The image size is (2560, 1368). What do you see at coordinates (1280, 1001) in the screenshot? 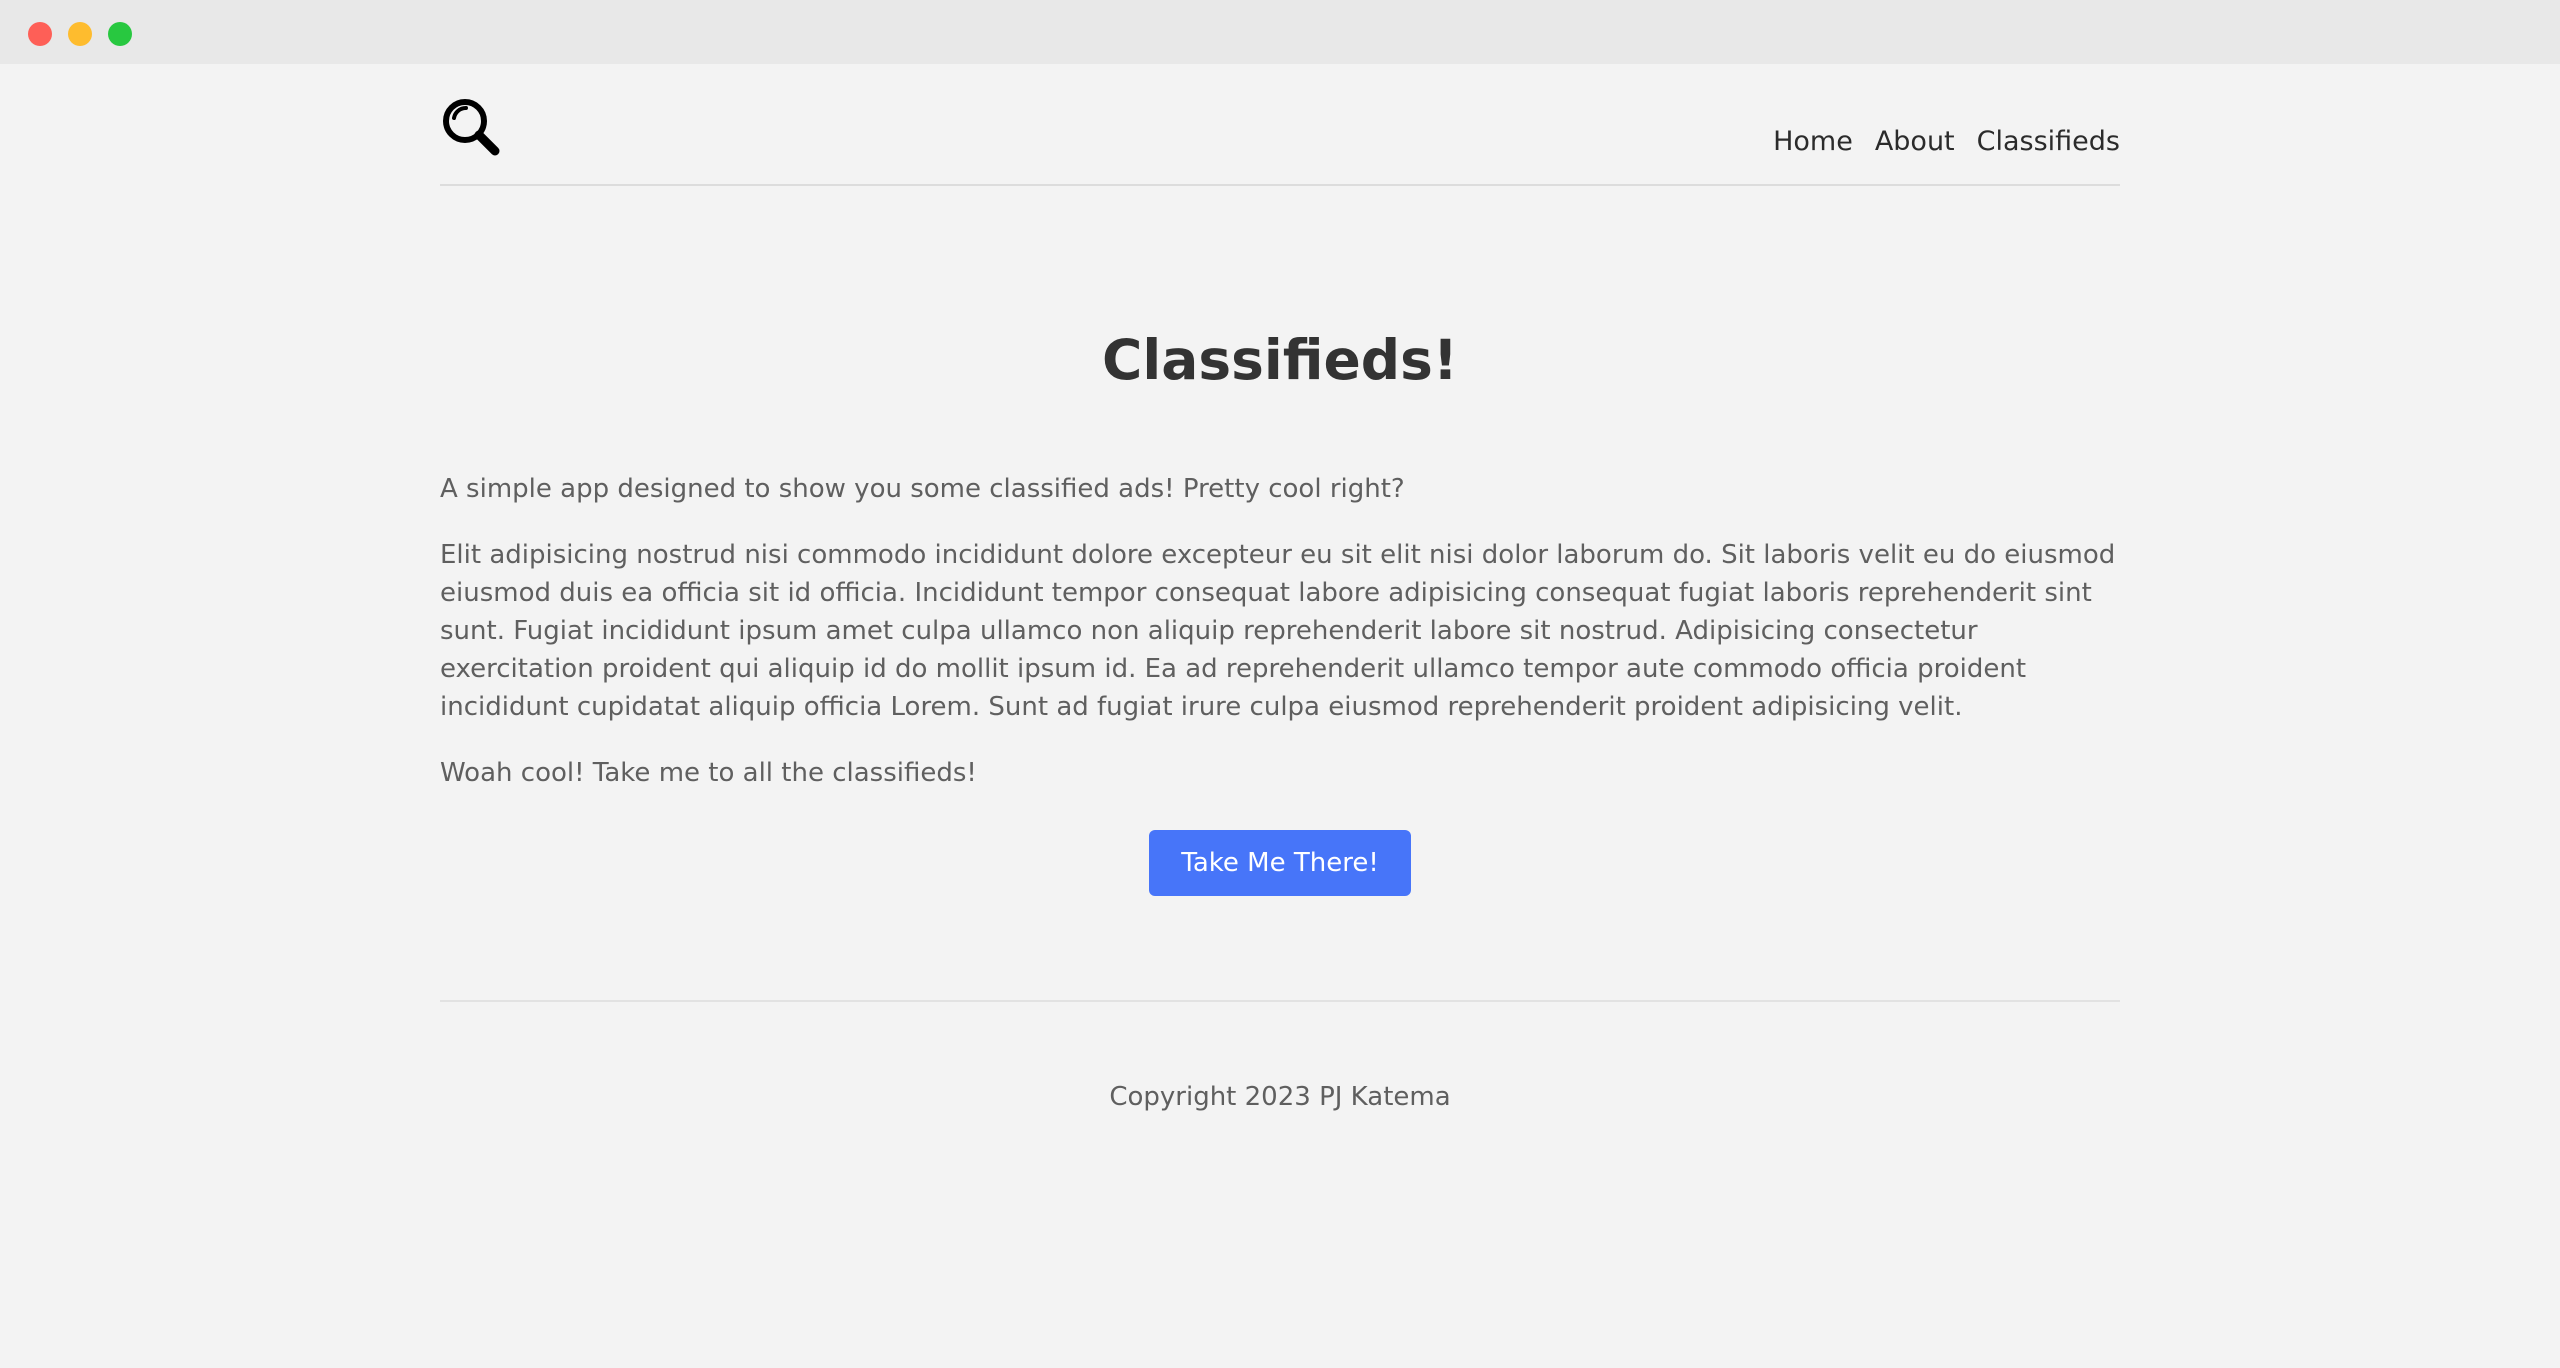
I see `footer-divider` at bounding box center [1280, 1001].